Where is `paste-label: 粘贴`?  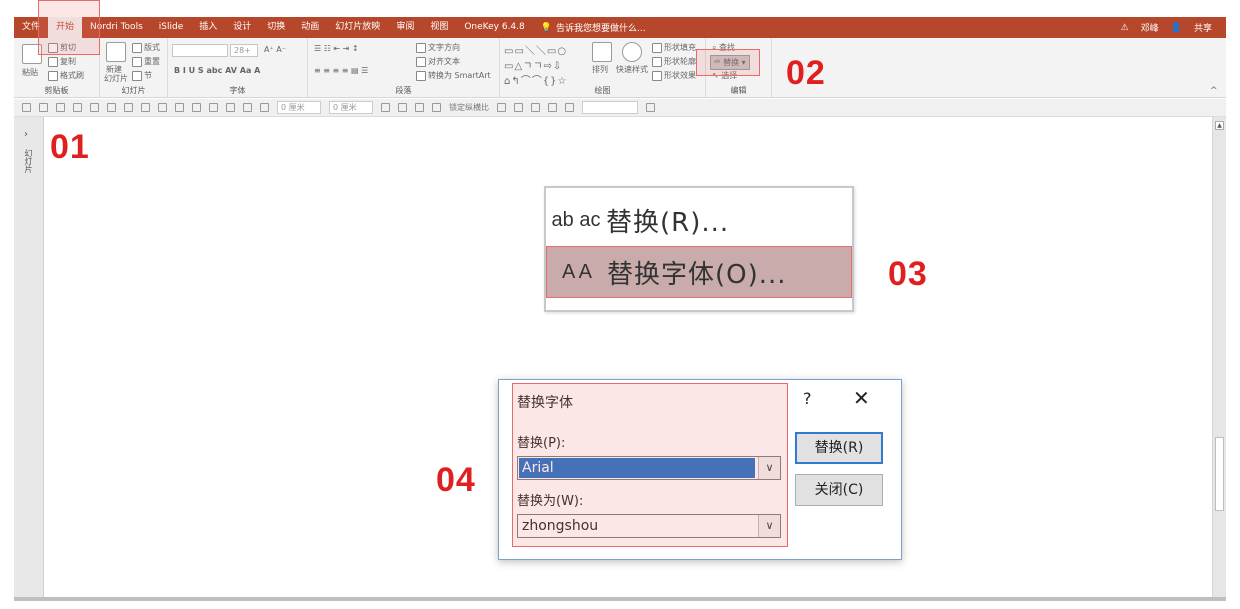
paste-label: 粘贴 is located at coordinates (30, 72).